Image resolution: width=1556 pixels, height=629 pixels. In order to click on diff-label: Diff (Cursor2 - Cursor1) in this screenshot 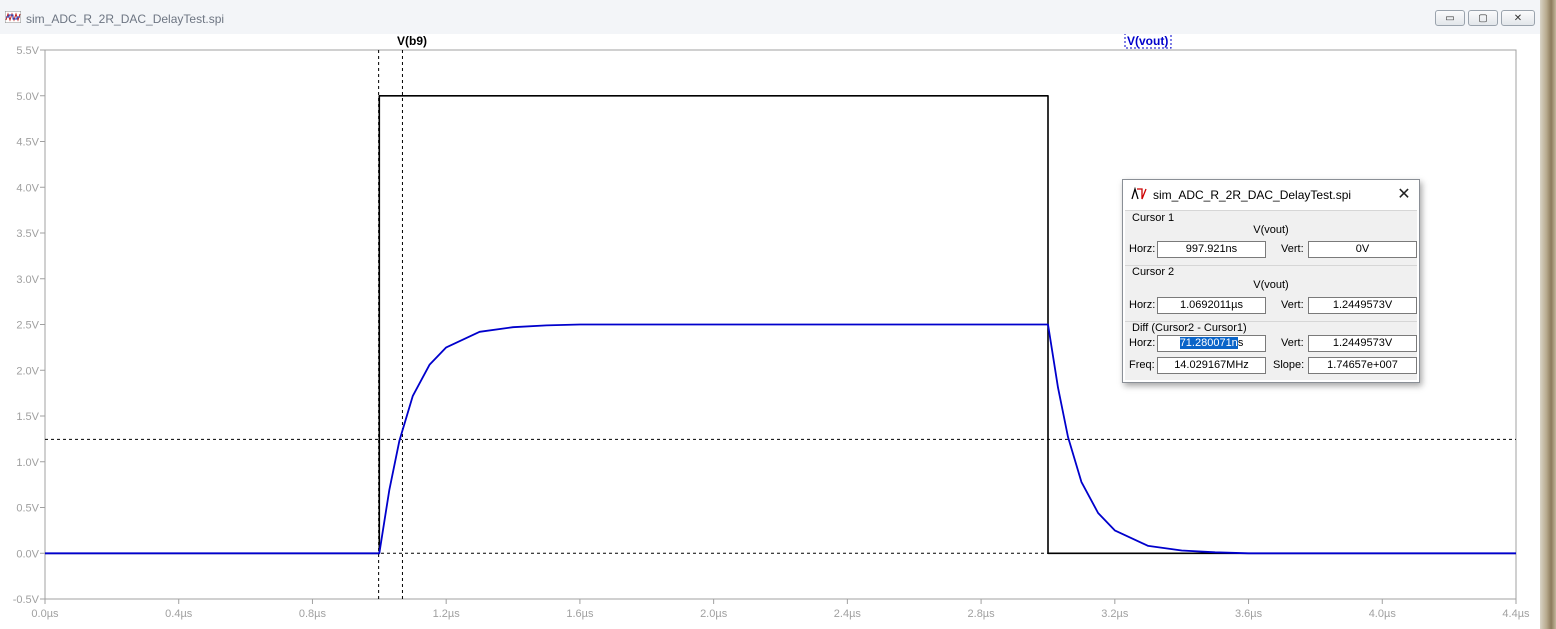, I will do `click(1189, 328)`.